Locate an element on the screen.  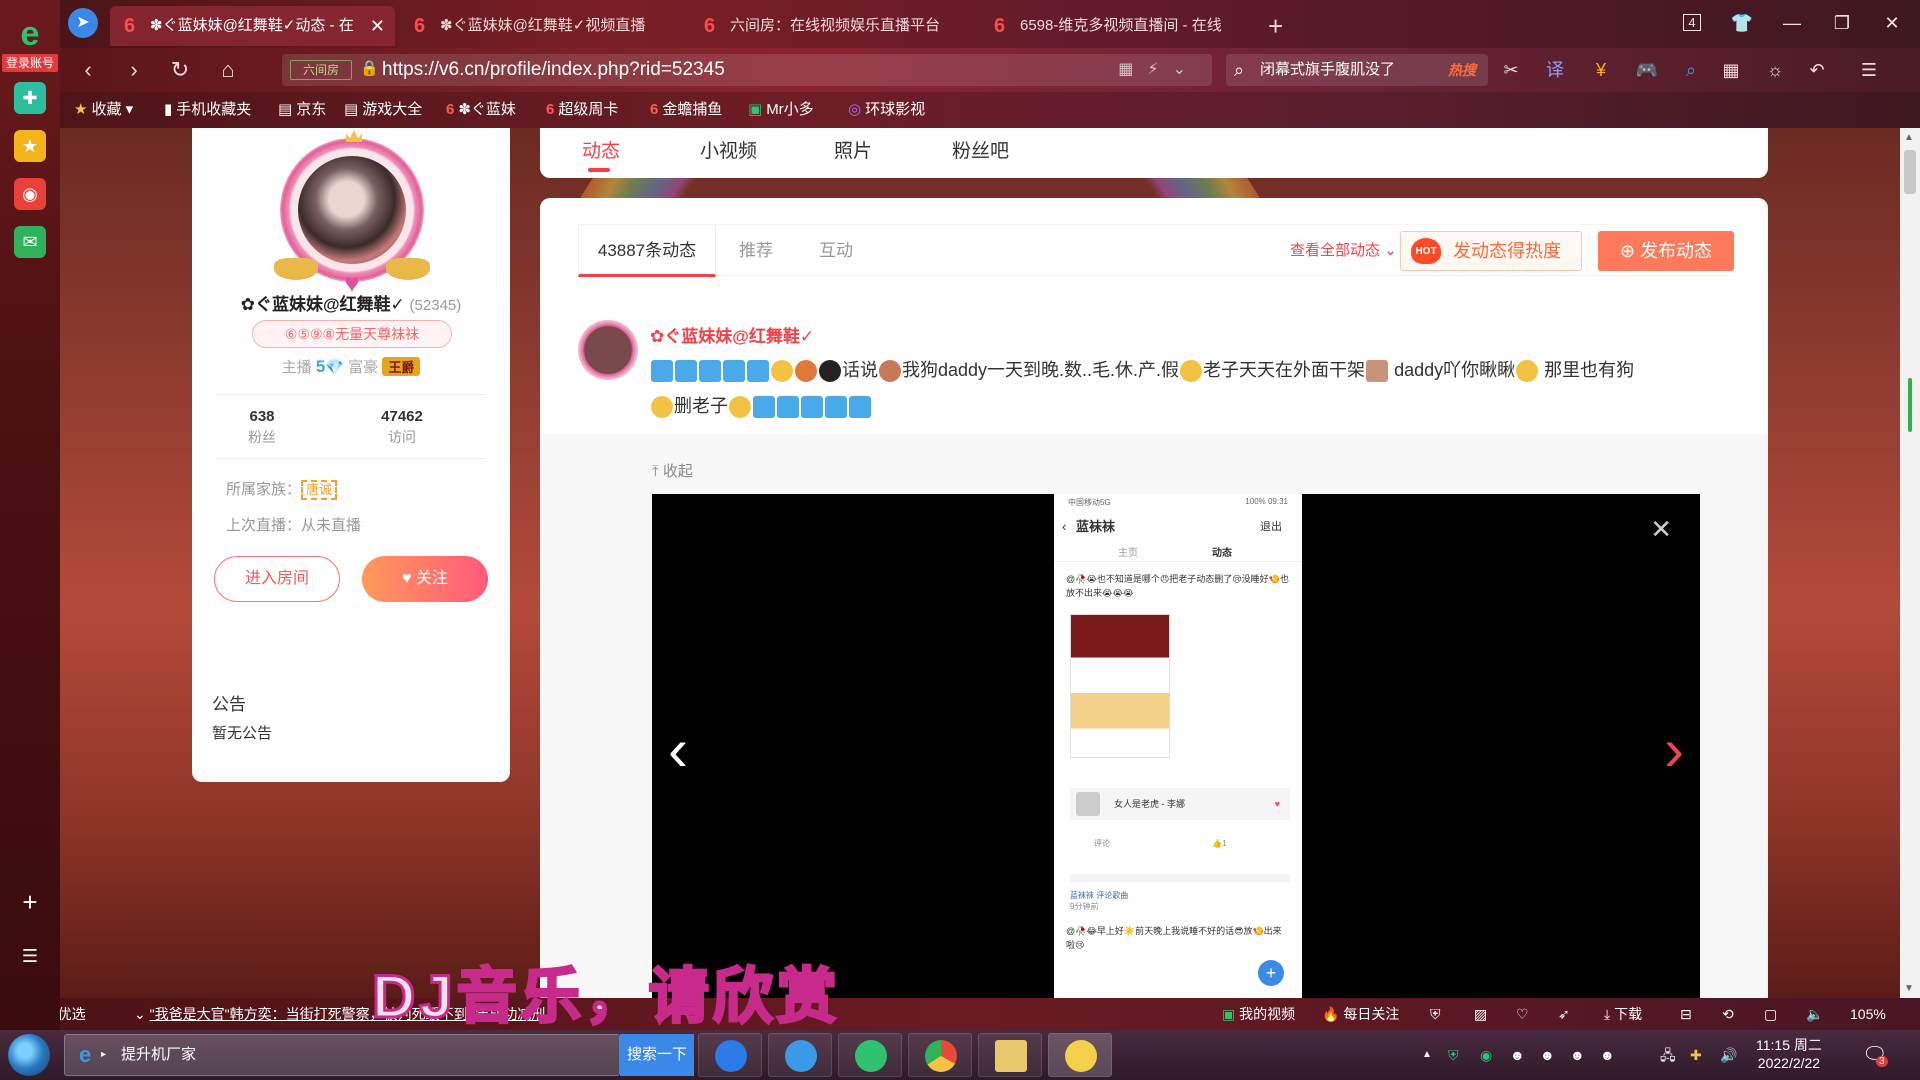
restore-icon: ❐ is located at coordinates (1842, 23).